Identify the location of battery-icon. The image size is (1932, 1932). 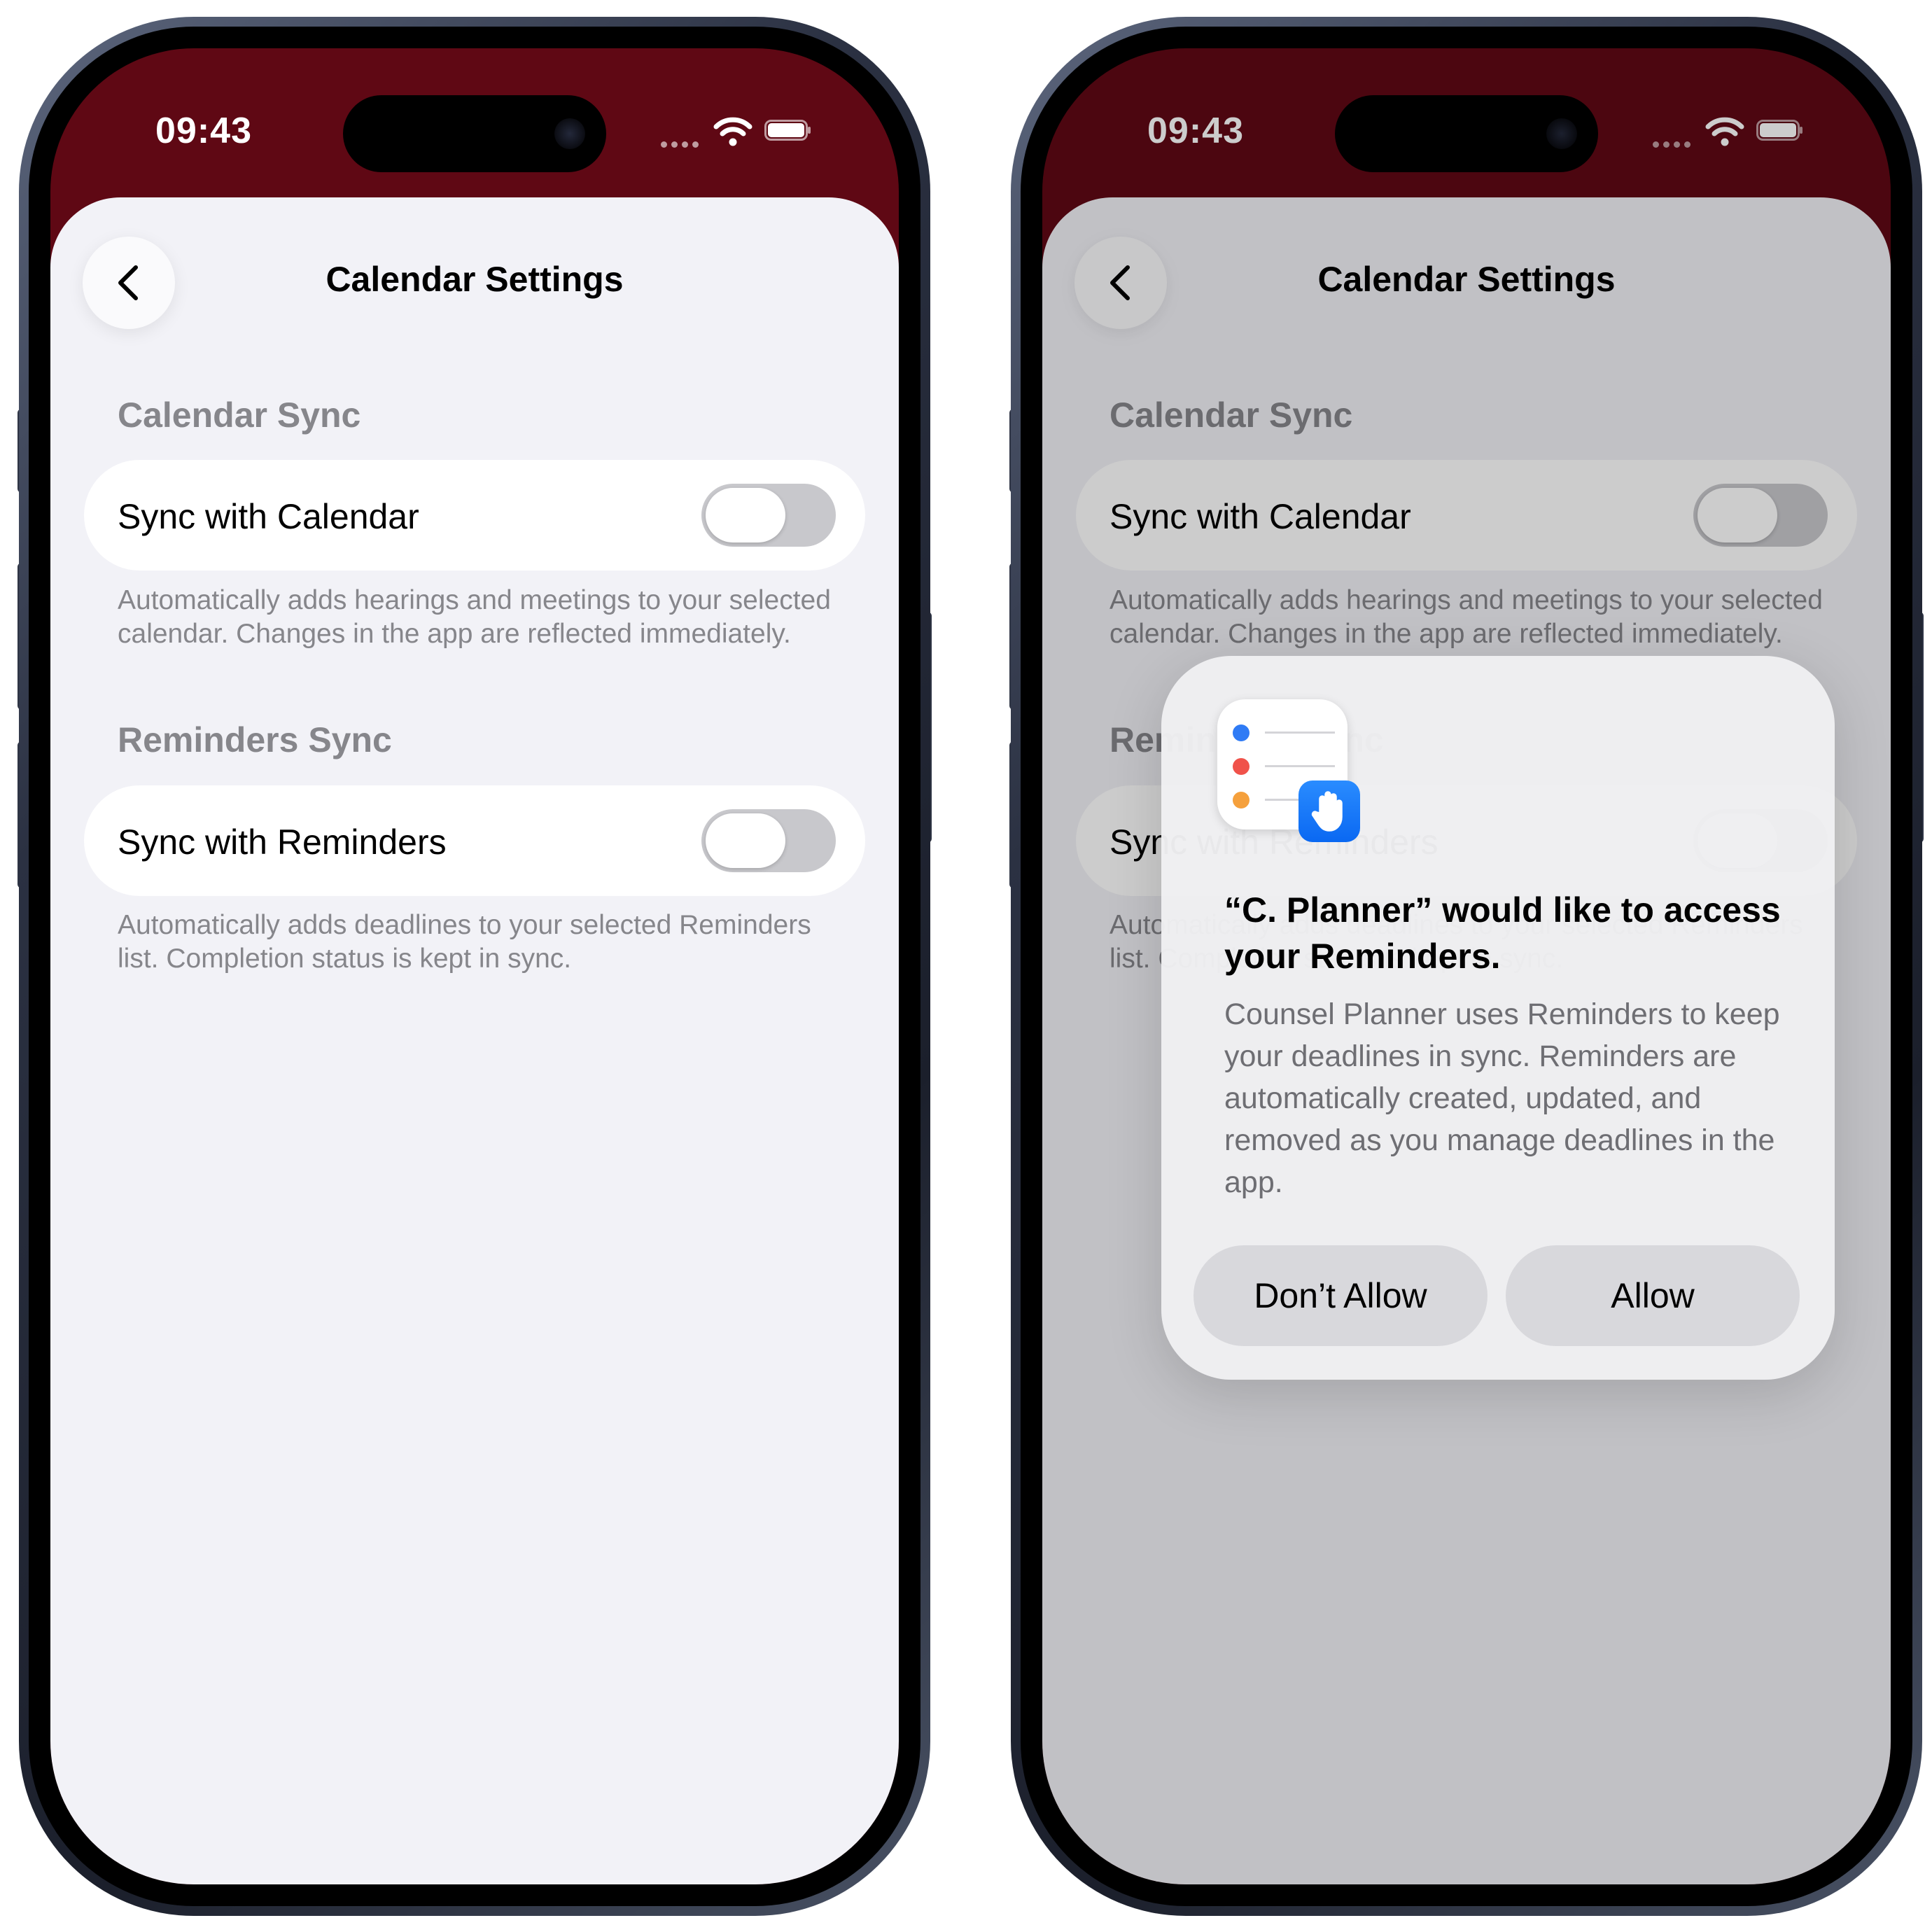
(787, 130).